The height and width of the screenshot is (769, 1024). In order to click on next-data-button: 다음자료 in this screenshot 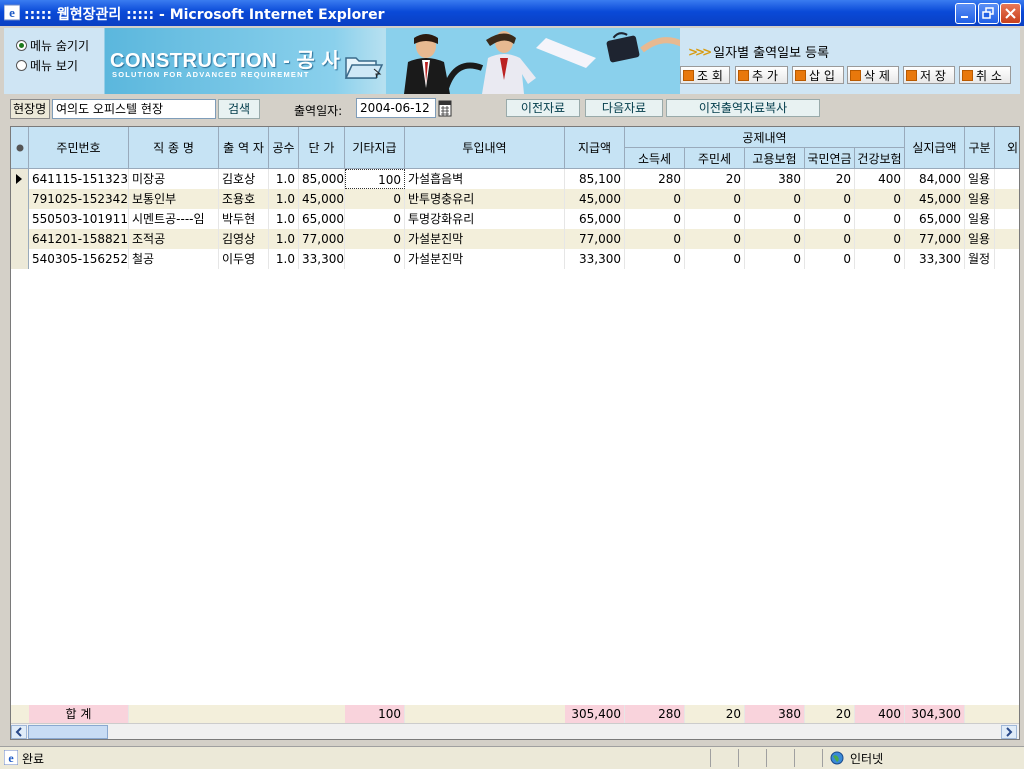, I will do `click(624, 108)`.